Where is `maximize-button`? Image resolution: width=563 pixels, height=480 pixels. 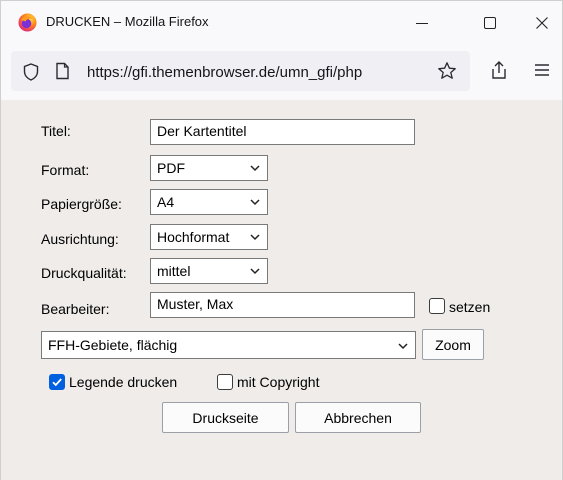 maximize-button is located at coordinates (490, 22).